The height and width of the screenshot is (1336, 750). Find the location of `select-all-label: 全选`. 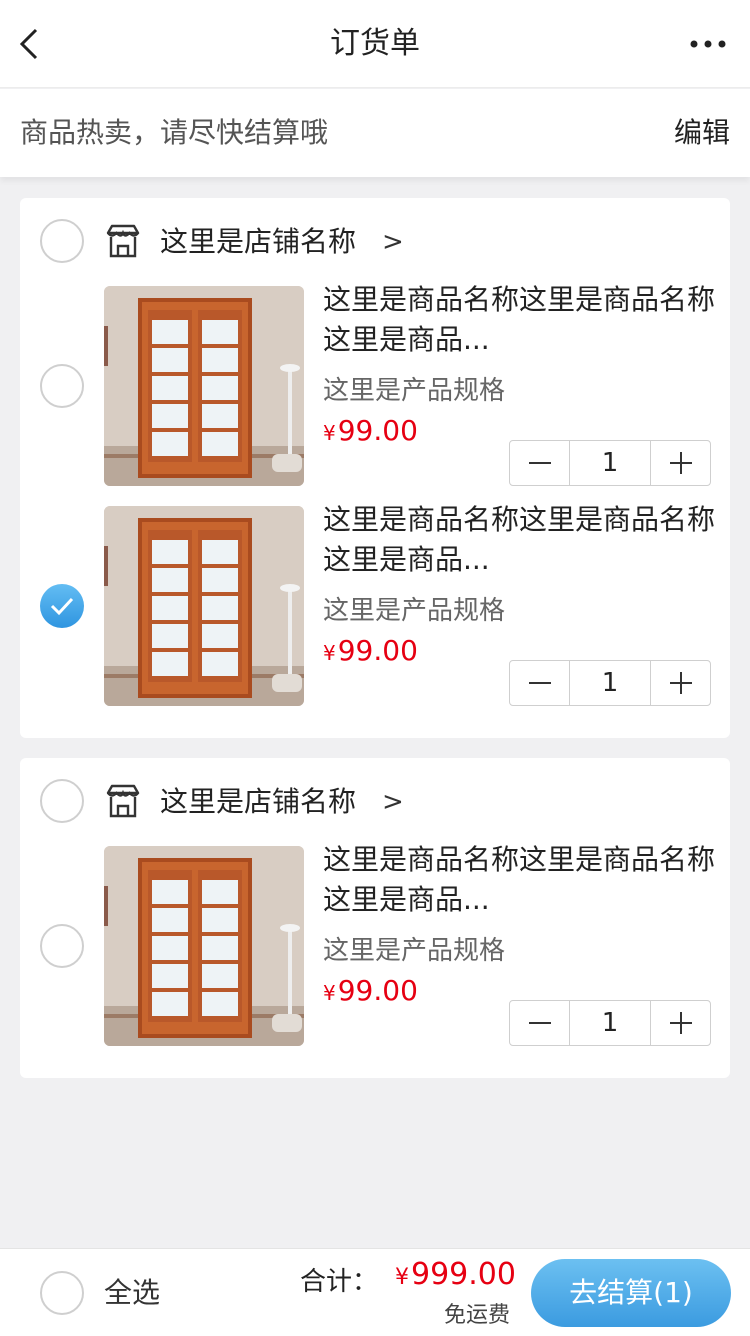

select-all-label: 全选 is located at coordinates (132, 1292).